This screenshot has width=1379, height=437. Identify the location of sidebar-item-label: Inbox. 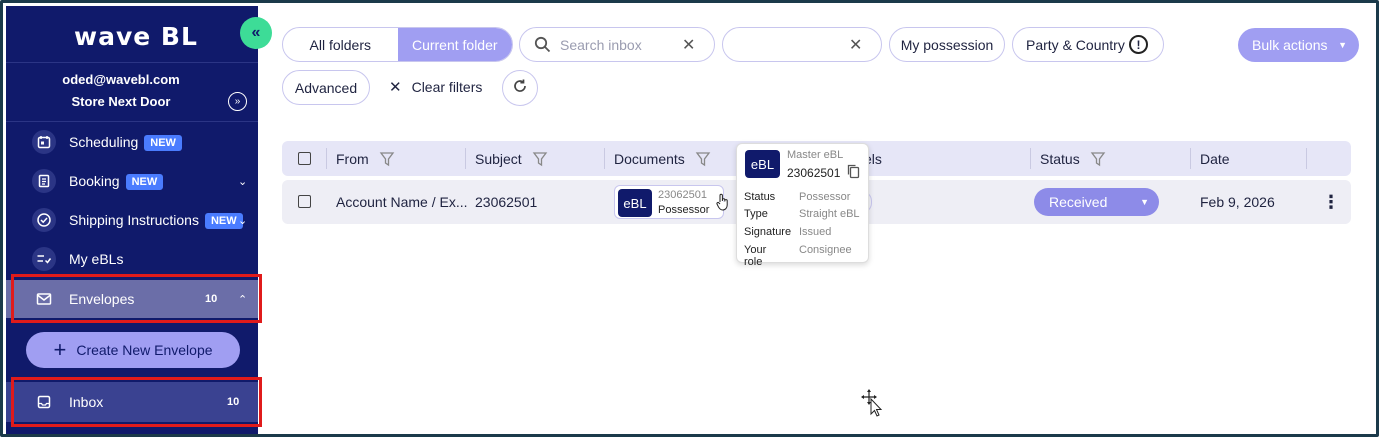
(86, 402).